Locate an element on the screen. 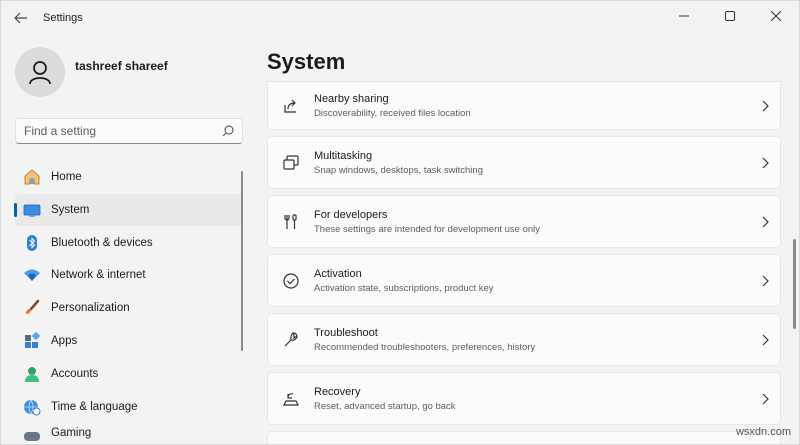 The image size is (800, 445). app-title: Settings is located at coordinates (63, 18).